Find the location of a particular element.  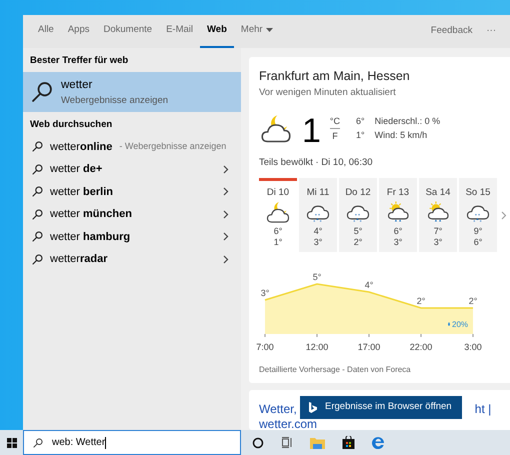

time-label: 3:00 is located at coordinates (473, 347).